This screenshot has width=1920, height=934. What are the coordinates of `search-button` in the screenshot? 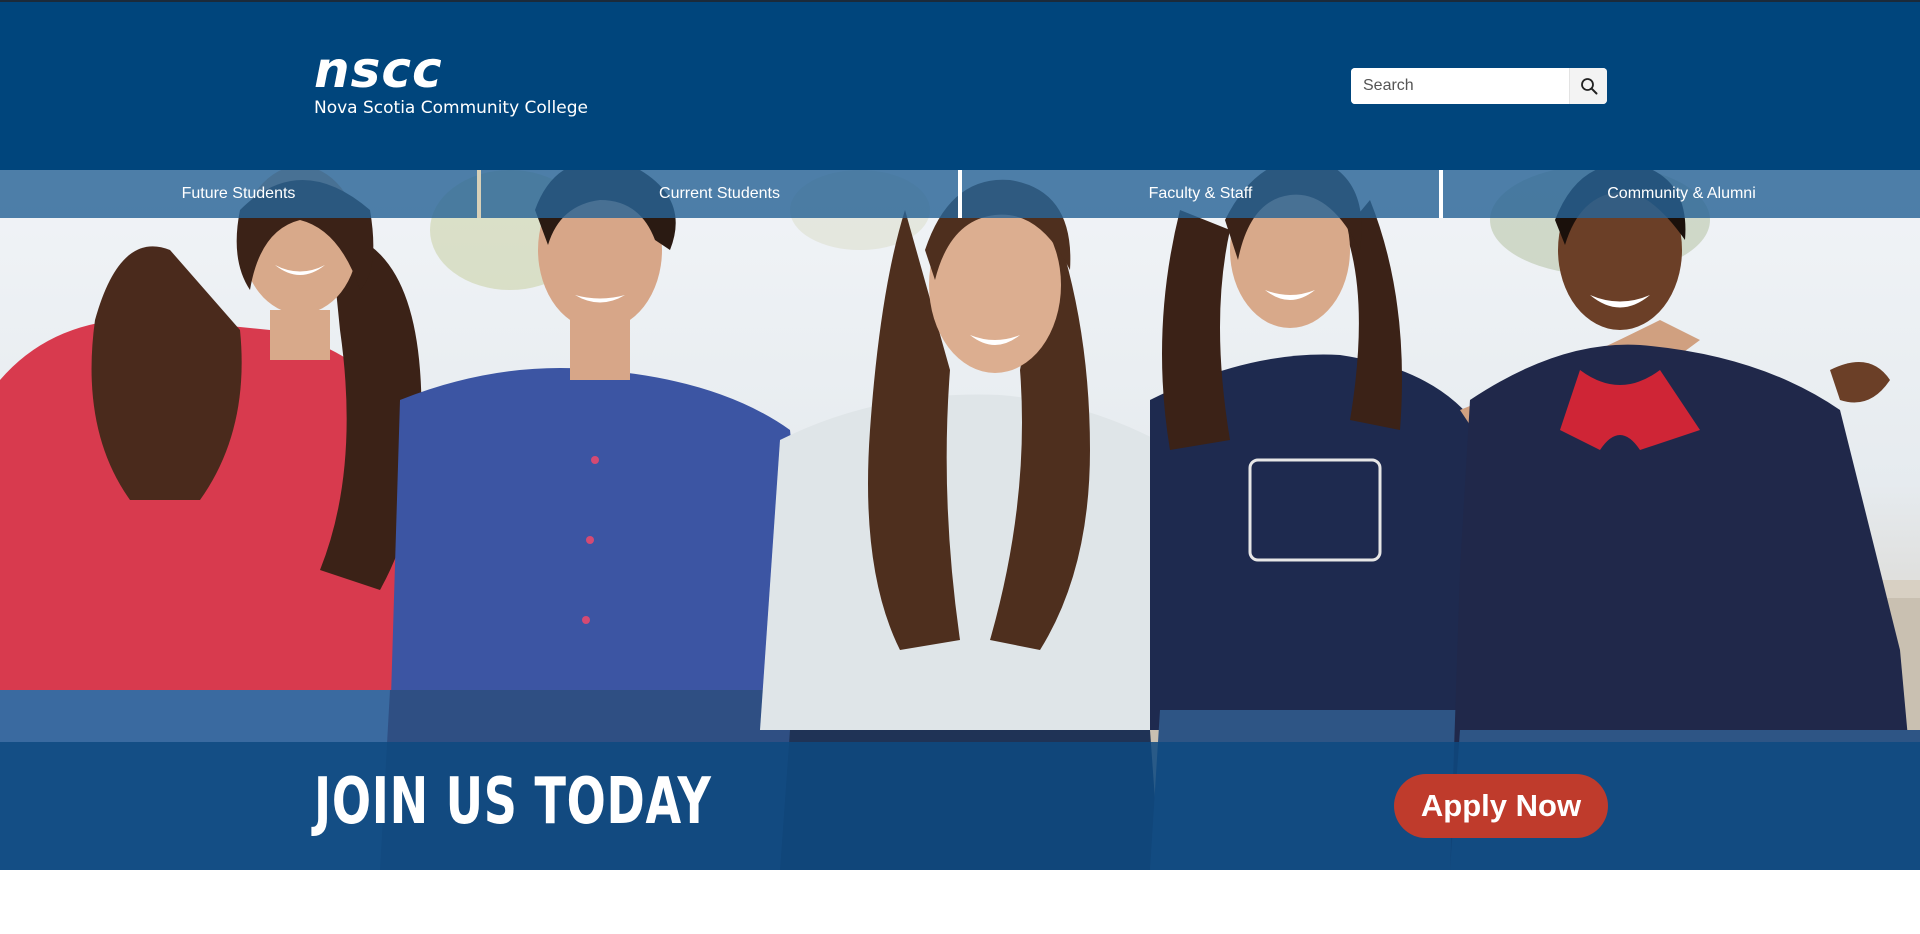 It's located at (1588, 86).